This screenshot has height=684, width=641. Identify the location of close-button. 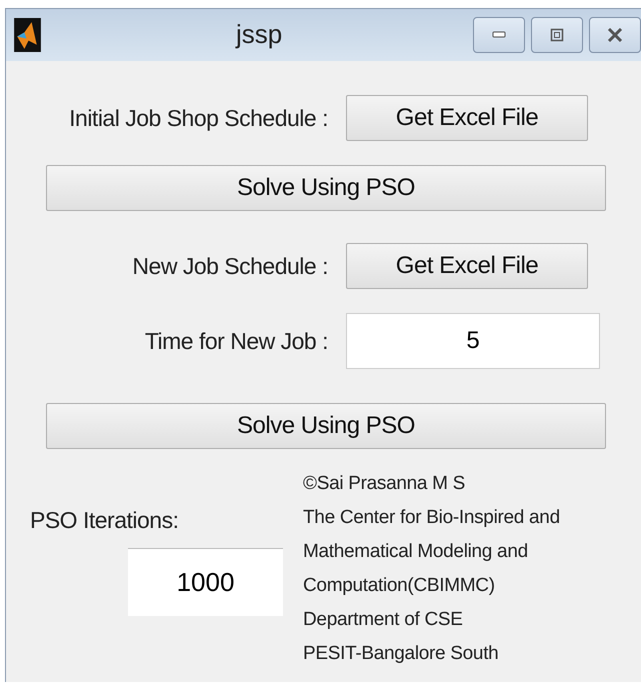
(615, 35).